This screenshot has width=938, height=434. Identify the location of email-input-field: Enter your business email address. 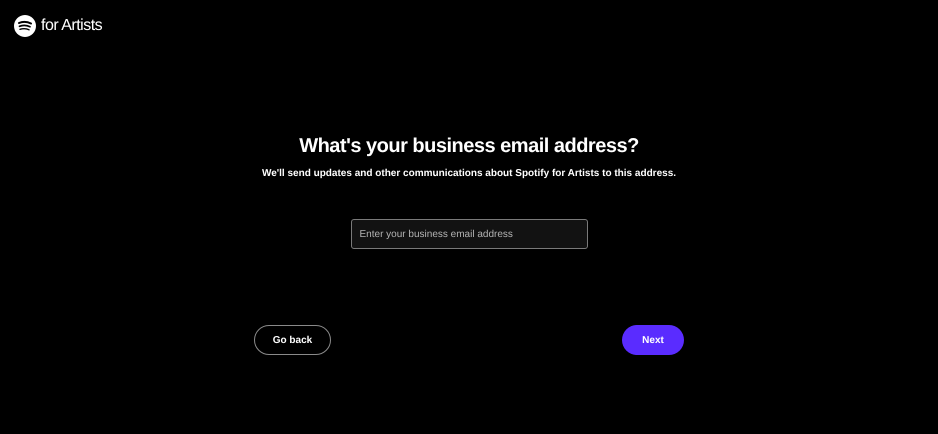
(469, 234).